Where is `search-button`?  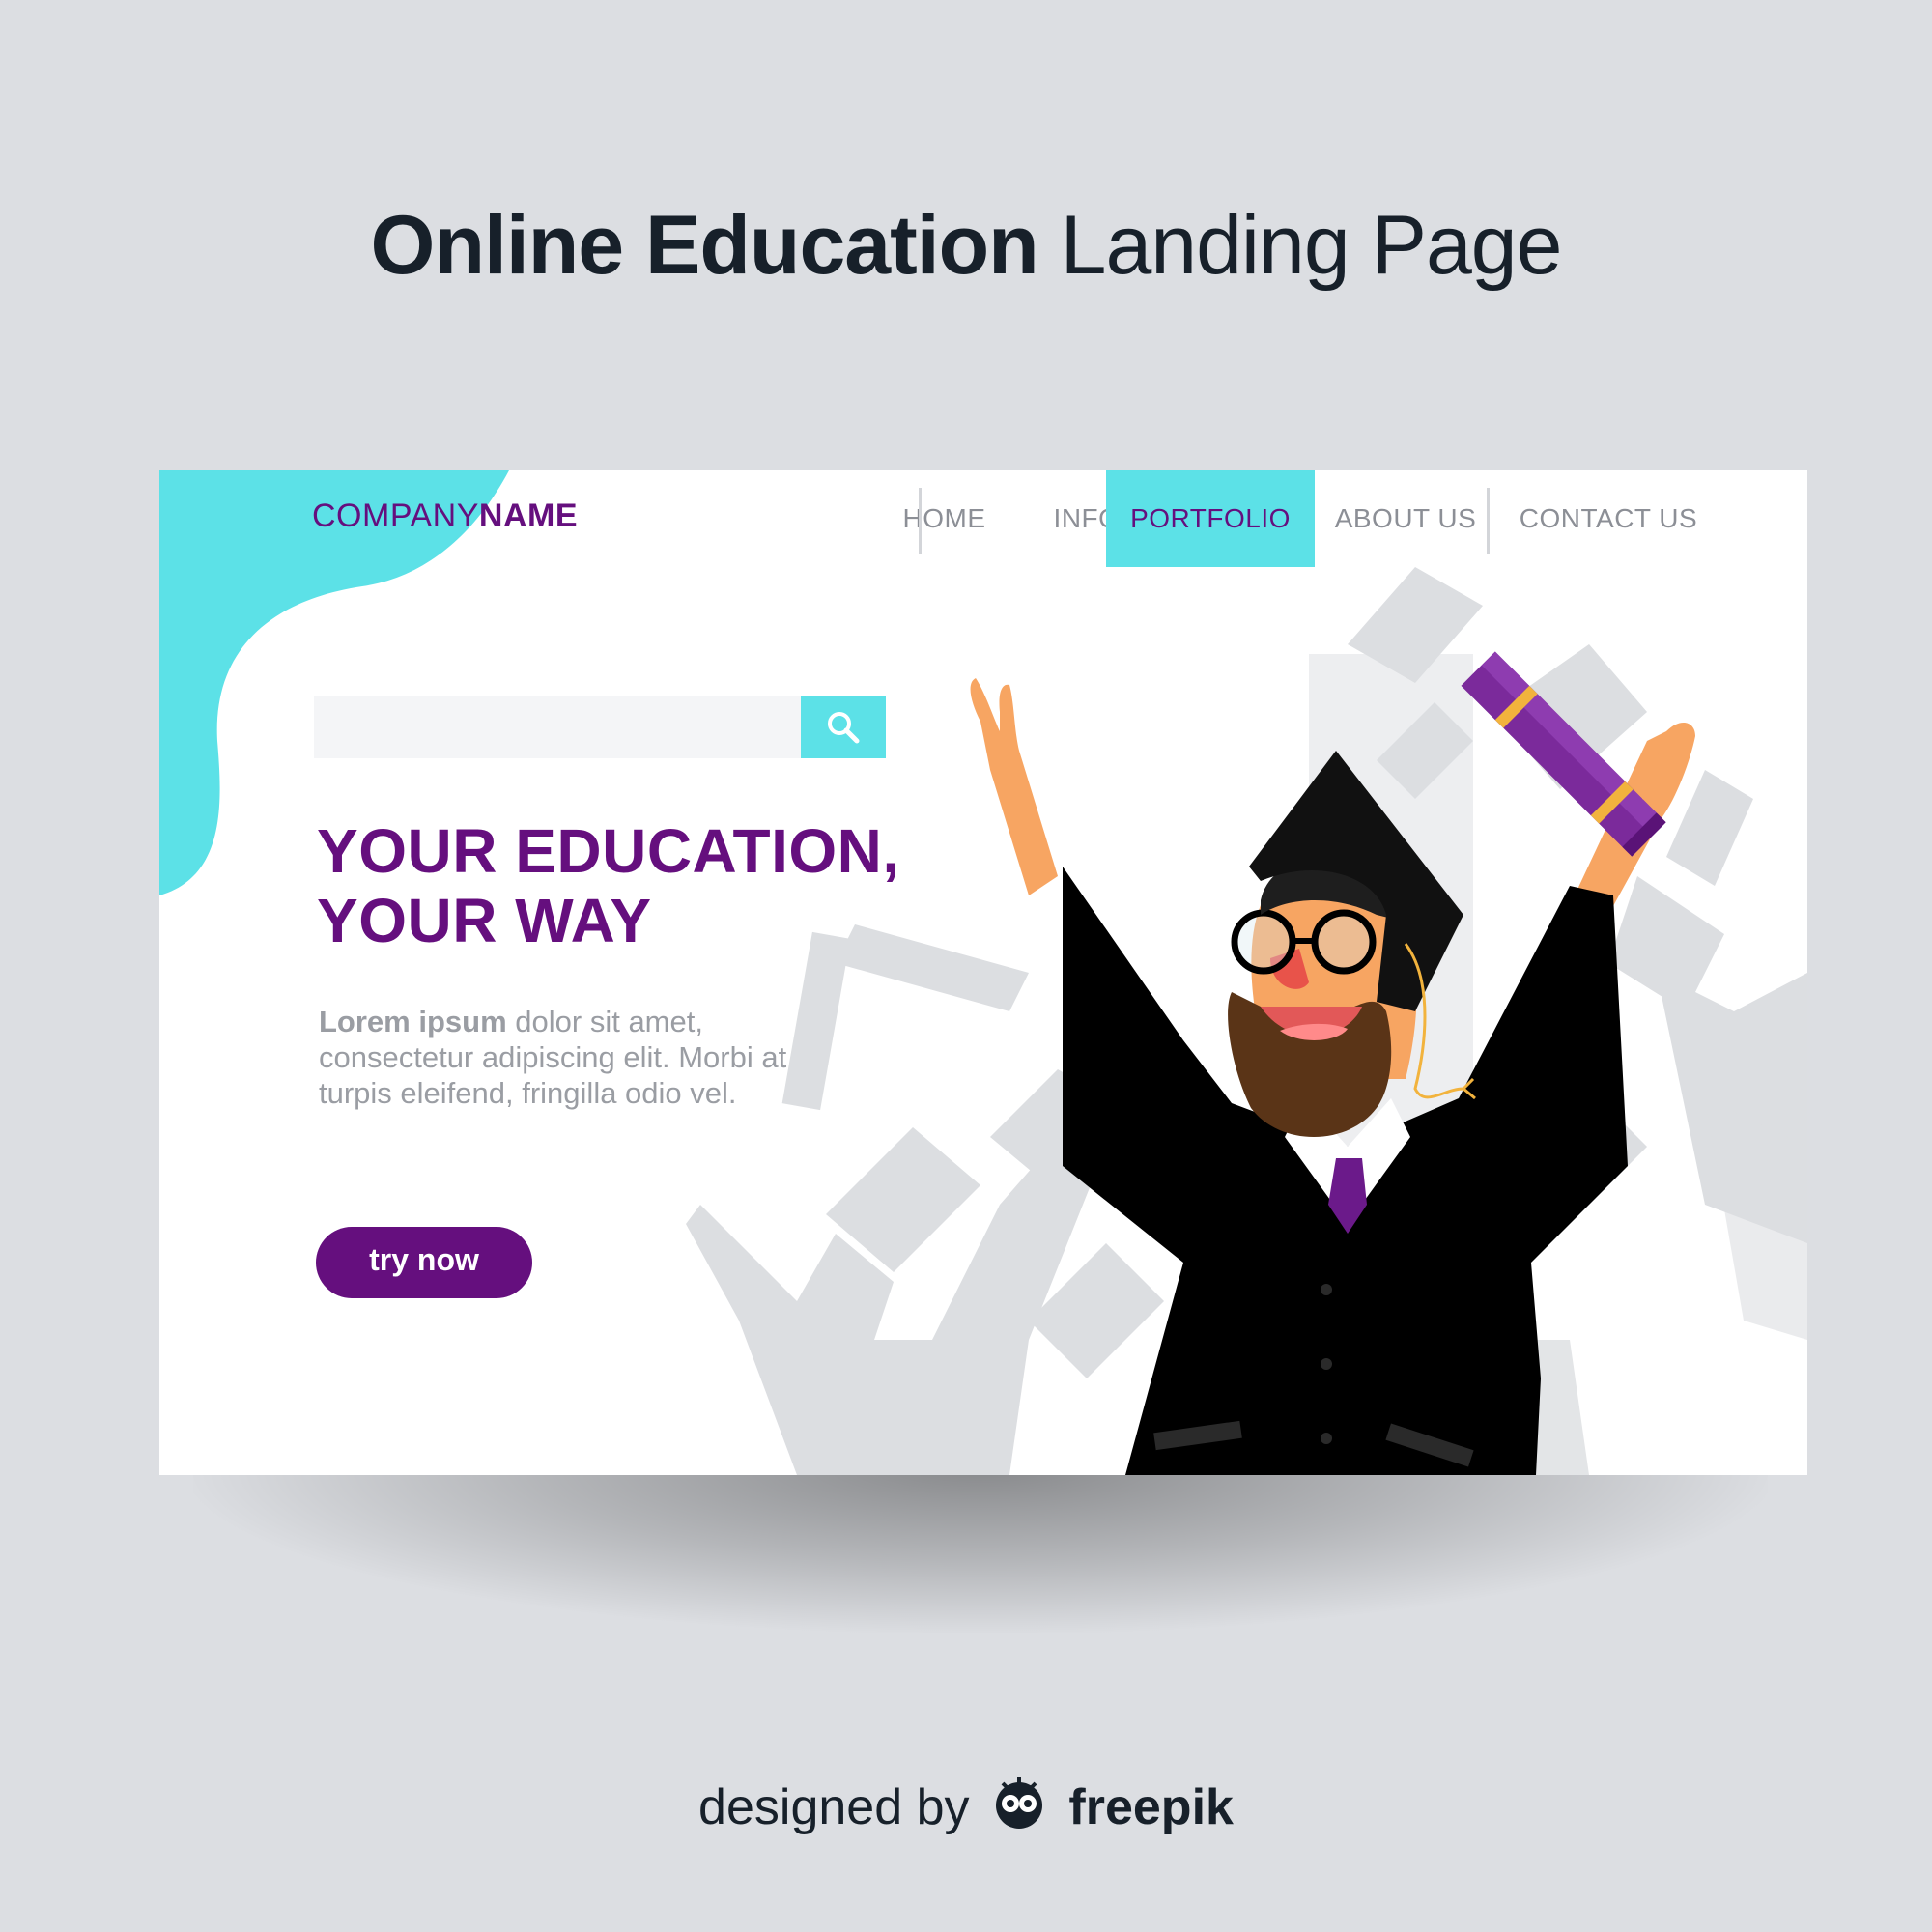 search-button is located at coordinates (843, 727).